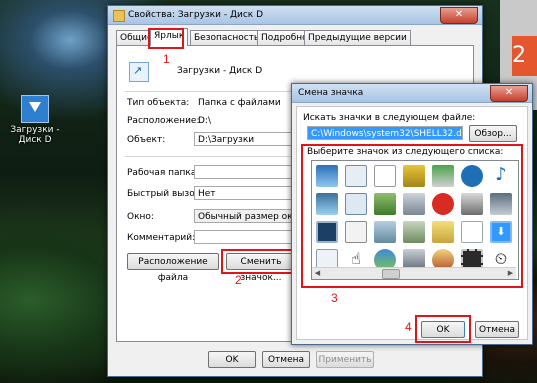 This screenshot has height=383, width=537. Describe the element at coordinates (295, 15) in the screenshot. I see `properties-titlebar: Свойства: Загрузки - Диск D ✕` at that location.